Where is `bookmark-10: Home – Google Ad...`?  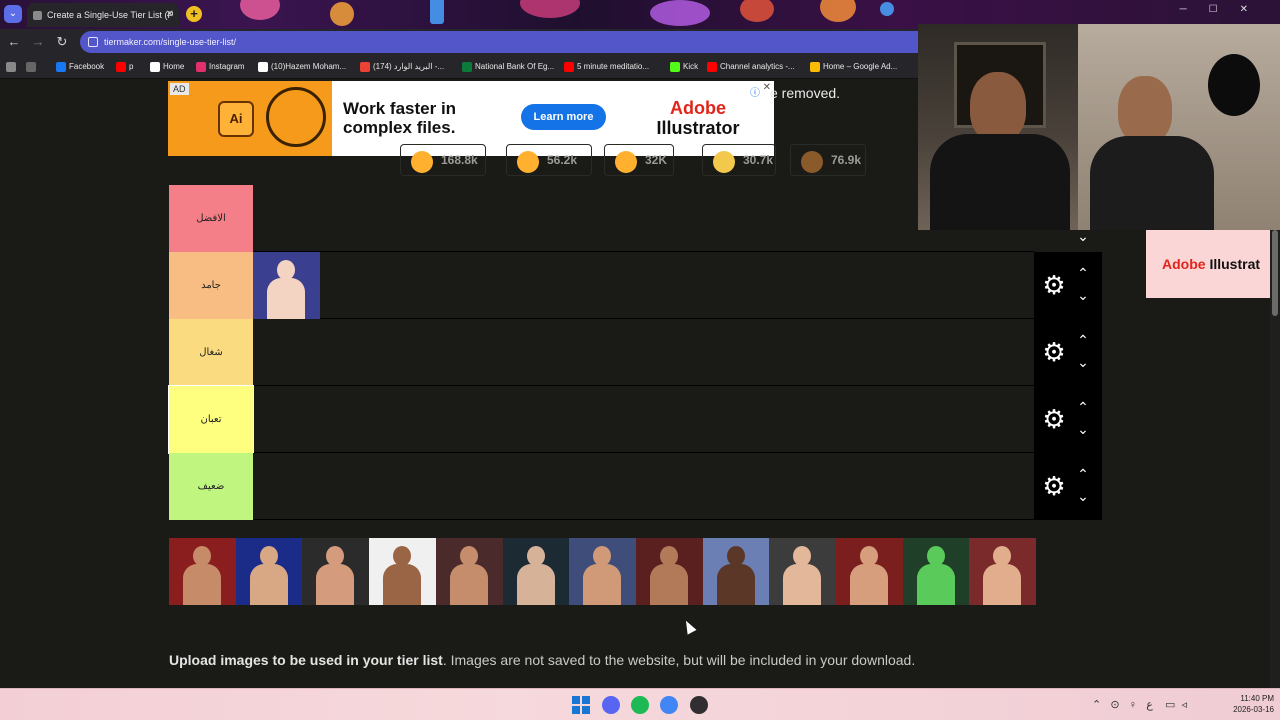 bookmark-10: Home – Google Ad... is located at coordinates (853, 67).